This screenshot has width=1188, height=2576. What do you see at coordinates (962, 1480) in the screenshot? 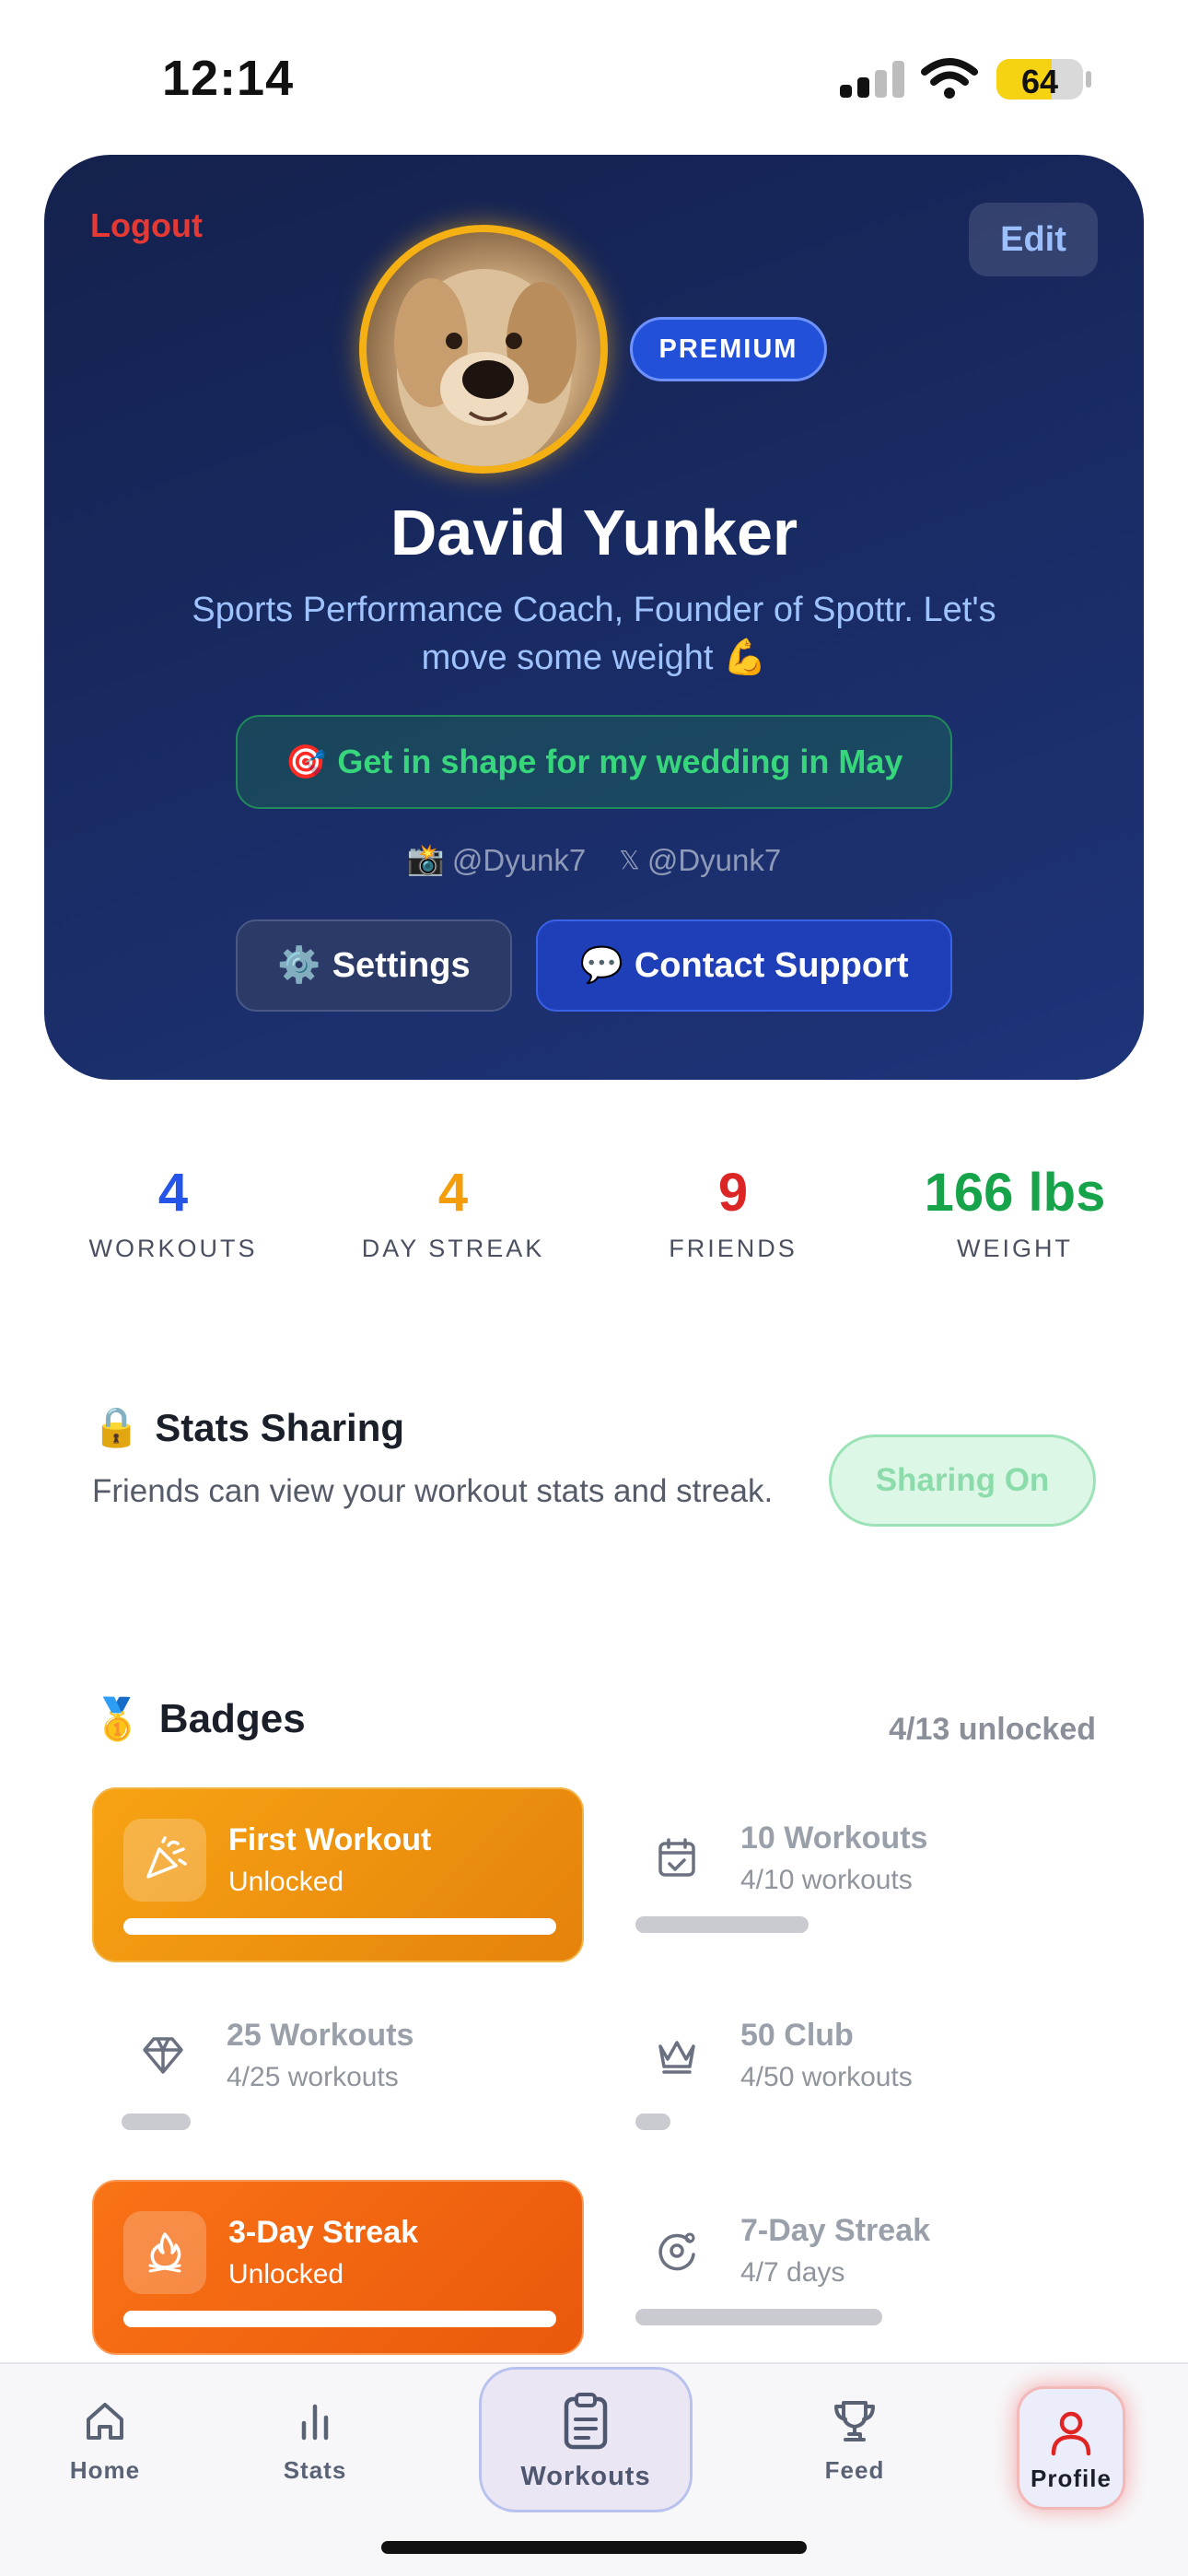
I see `sharing-toggle-button: Sharing On` at bounding box center [962, 1480].